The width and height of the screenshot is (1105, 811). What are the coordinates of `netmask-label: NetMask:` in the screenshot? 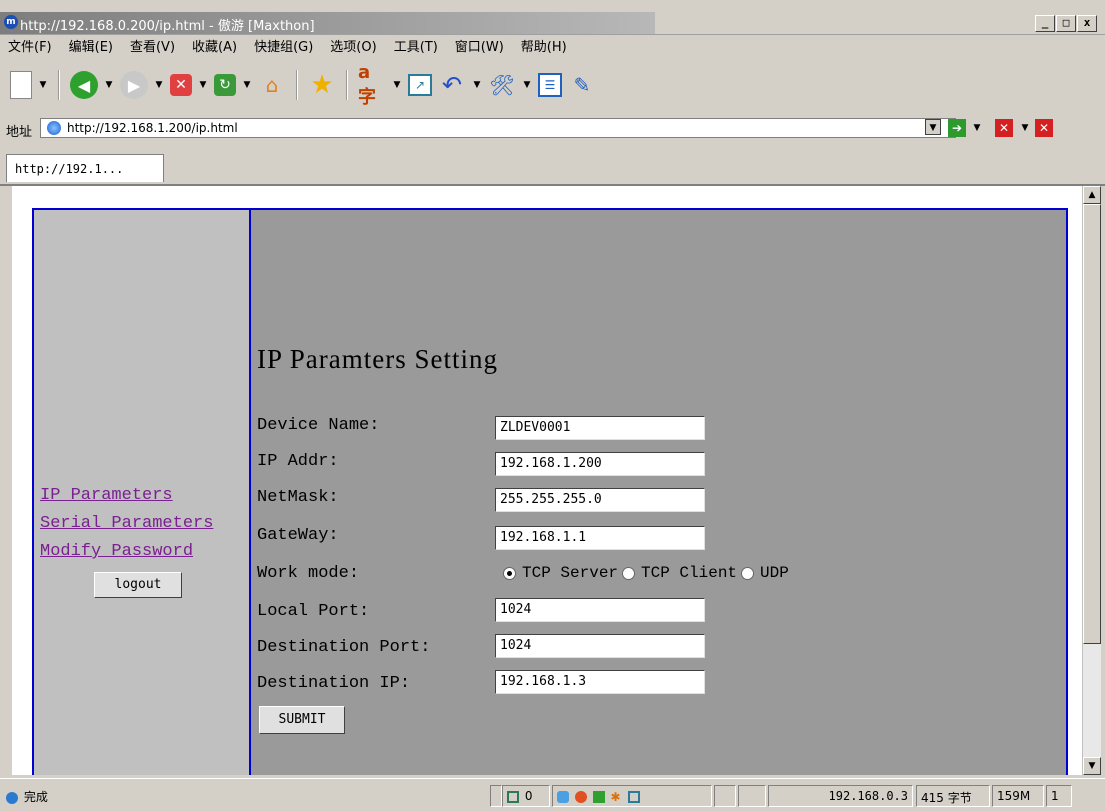 It's located at (298, 497).